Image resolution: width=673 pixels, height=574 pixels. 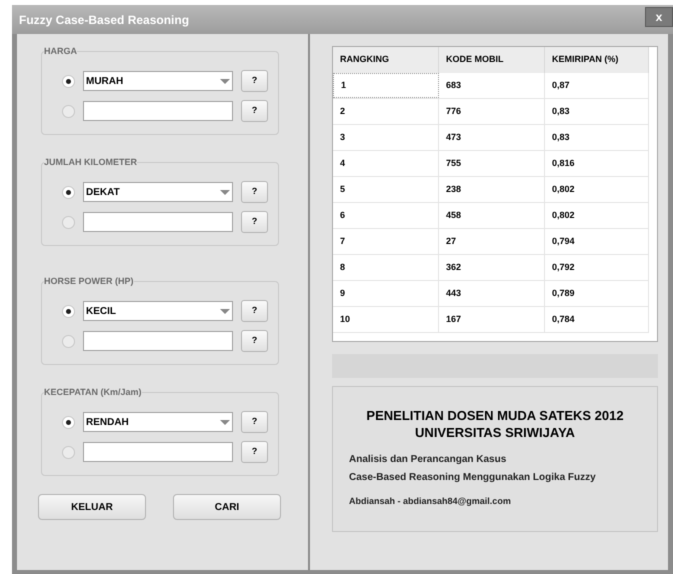 I want to click on table-cell: 0,794, so click(x=597, y=241).